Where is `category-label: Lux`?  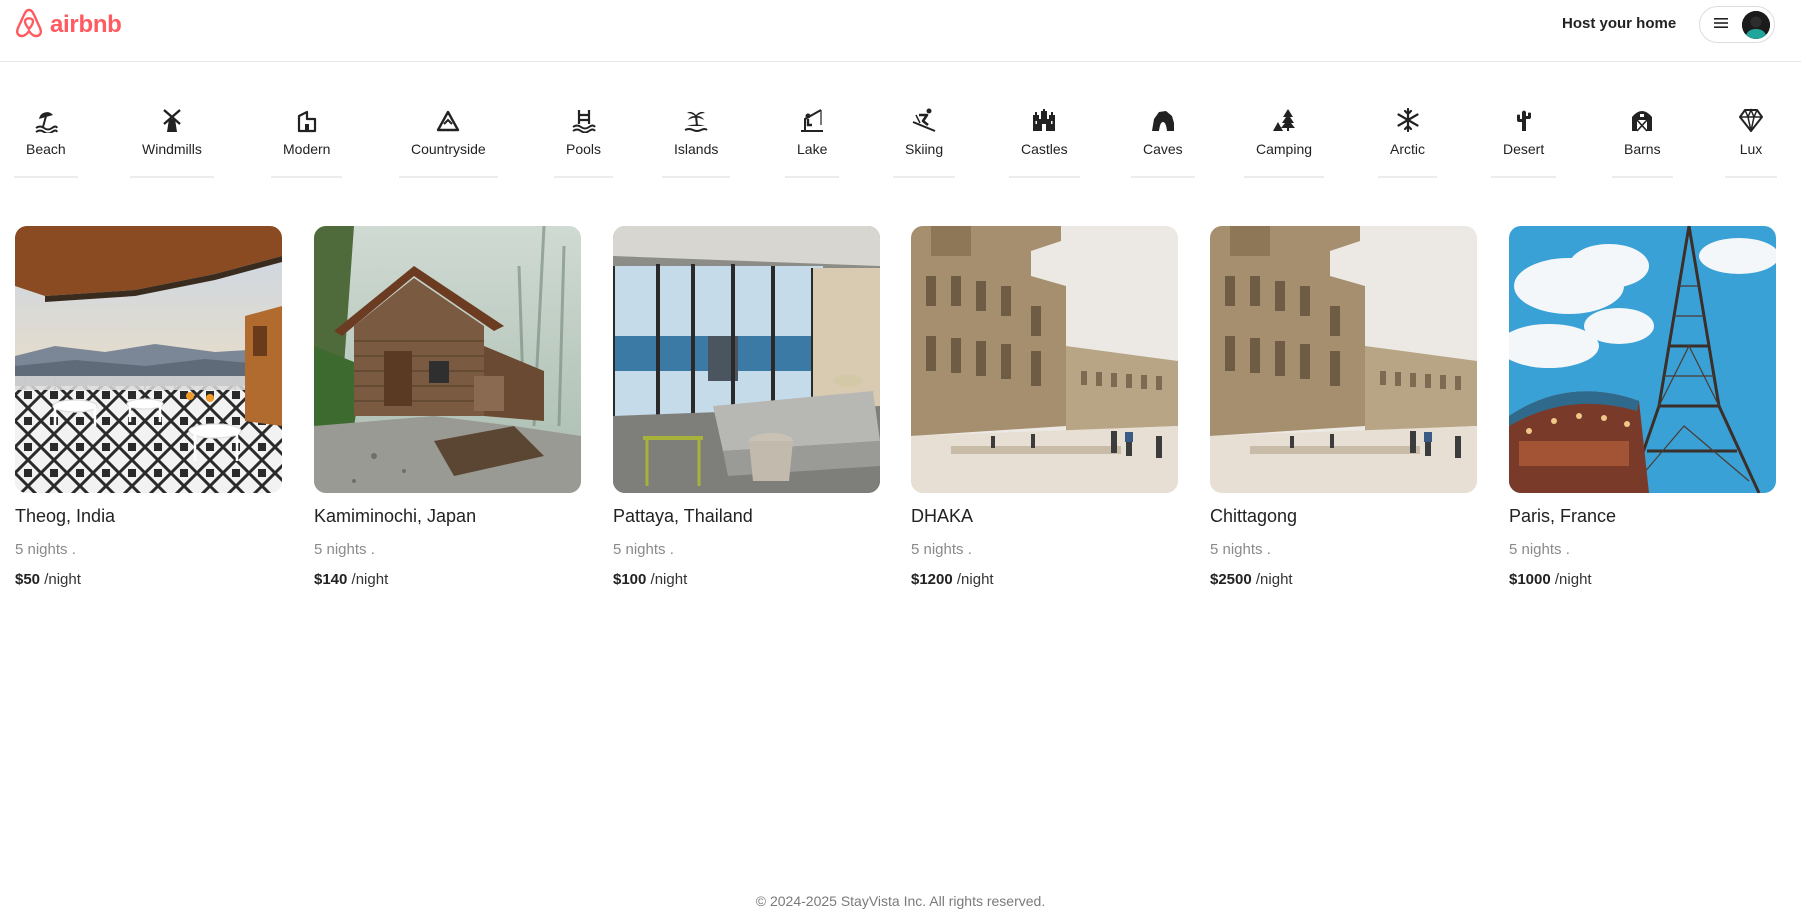
category-label: Lux is located at coordinates (1751, 149).